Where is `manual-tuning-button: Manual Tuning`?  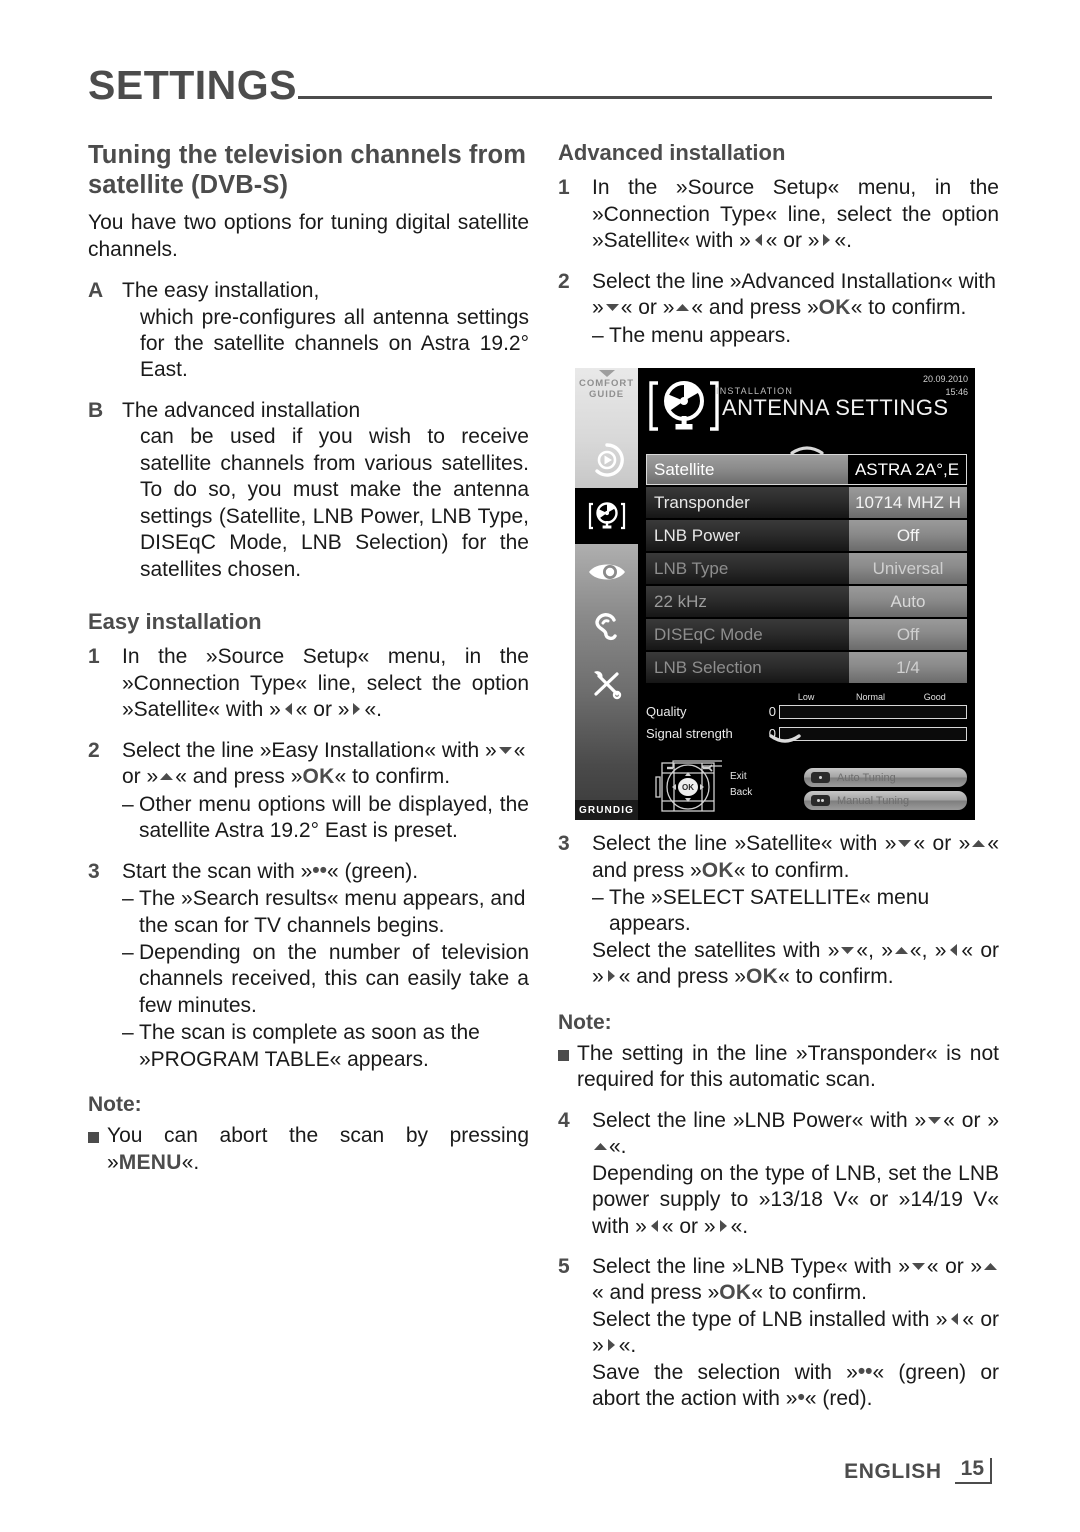 manual-tuning-button: Manual Tuning is located at coordinates (885, 800).